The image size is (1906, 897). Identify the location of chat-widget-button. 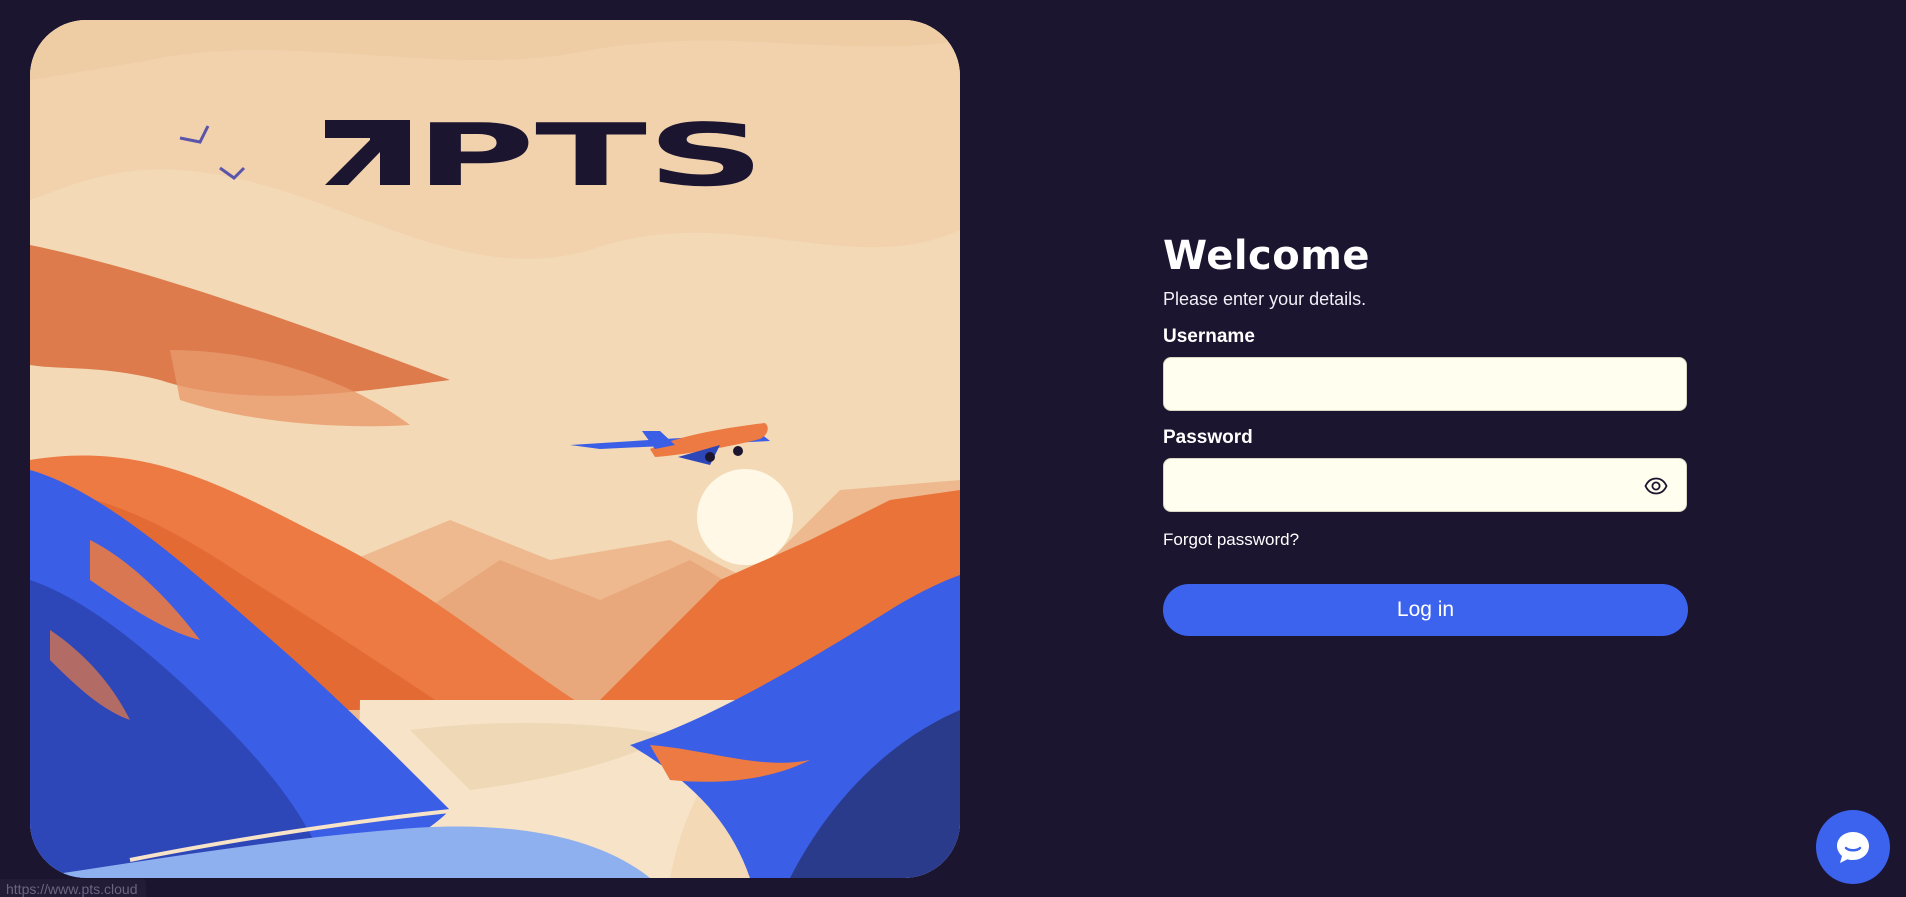
(1853, 847).